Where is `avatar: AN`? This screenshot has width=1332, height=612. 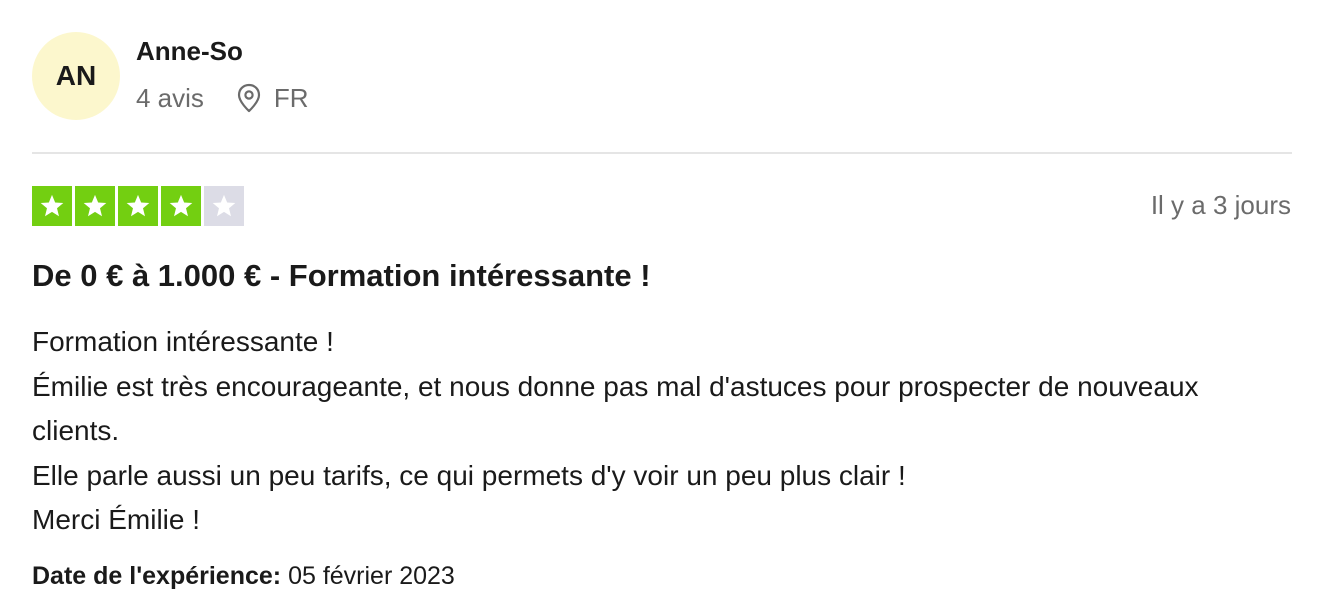 avatar: AN is located at coordinates (76, 76).